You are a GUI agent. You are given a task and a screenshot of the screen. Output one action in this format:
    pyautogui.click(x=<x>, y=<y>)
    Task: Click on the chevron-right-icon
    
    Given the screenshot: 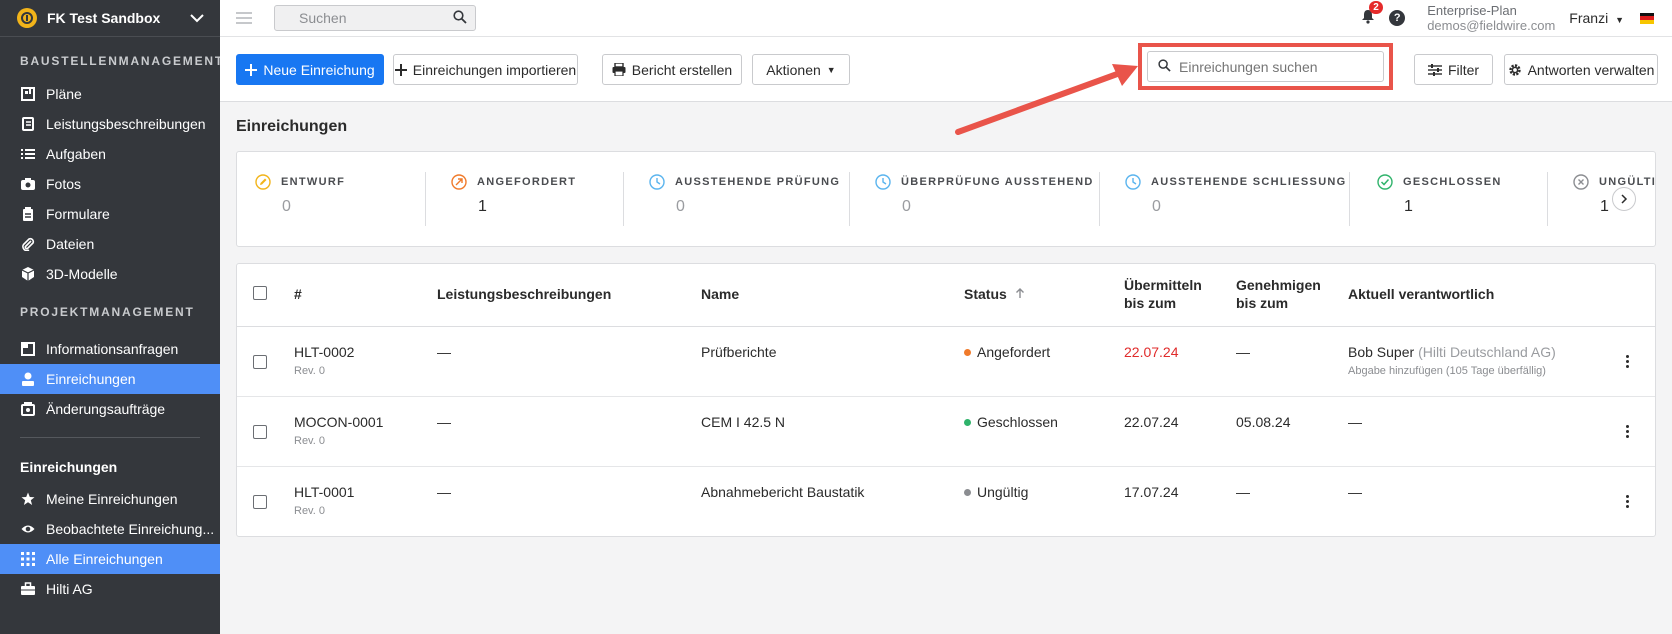 What is the action you would take?
    pyautogui.click(x=1624, y=199)
    